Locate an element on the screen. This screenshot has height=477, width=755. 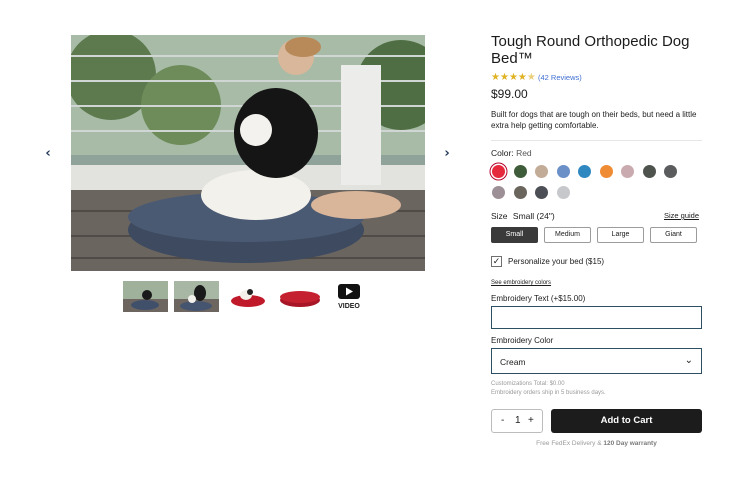
personalize-label: Personalize your bed ($15) is located at coordinates (556, 261).